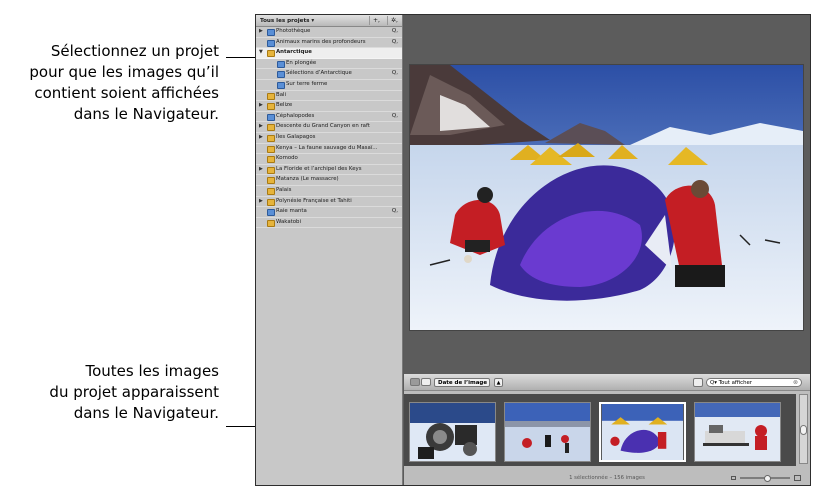 The image size is (815, 487). Describe the element at coordinates (134, 51) in the screenshot. I see `callout-line: Sélectionnez un projet` at that location.